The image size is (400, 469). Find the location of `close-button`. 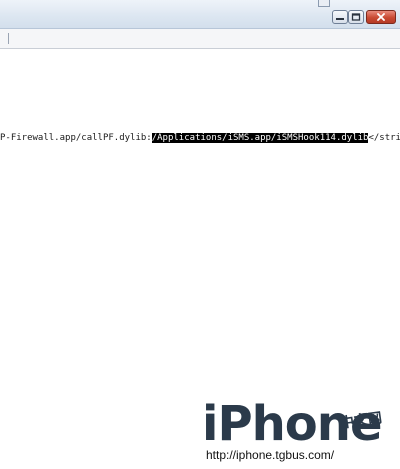

close-button is located at coordinates (381, 17).